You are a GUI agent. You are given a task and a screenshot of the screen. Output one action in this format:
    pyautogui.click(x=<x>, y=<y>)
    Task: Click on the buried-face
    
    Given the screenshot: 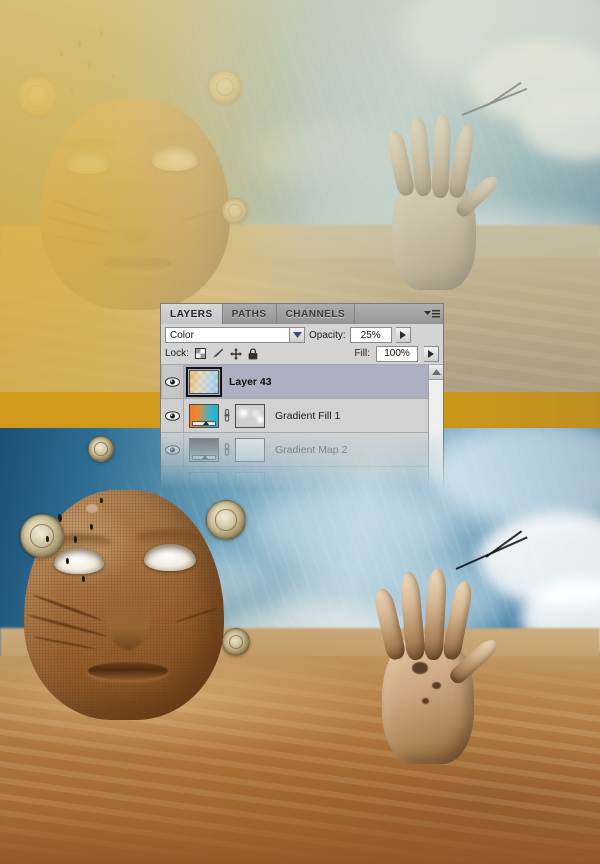 What is the action you would take?
    pyautogui.click(x=135, y=204)
    